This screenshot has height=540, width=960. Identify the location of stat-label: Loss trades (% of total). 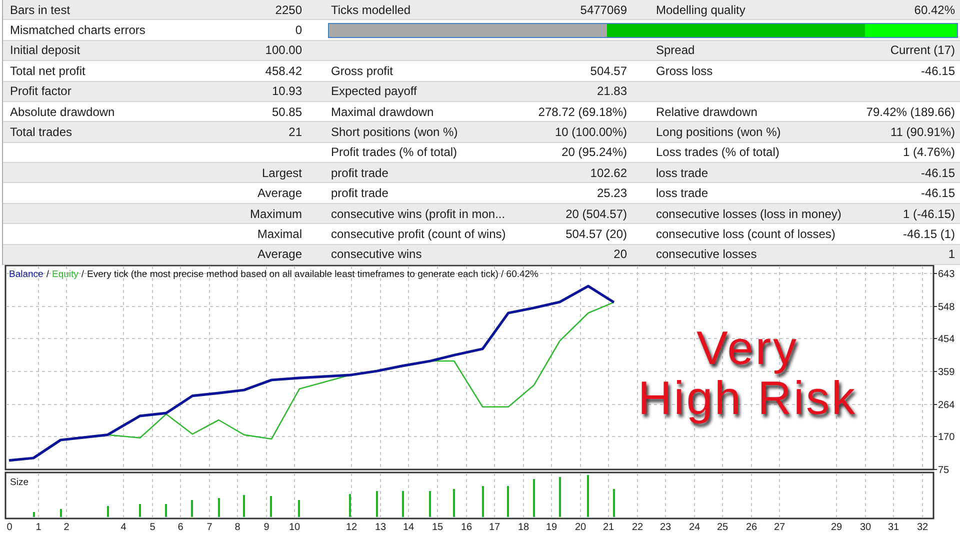
(718, 152).